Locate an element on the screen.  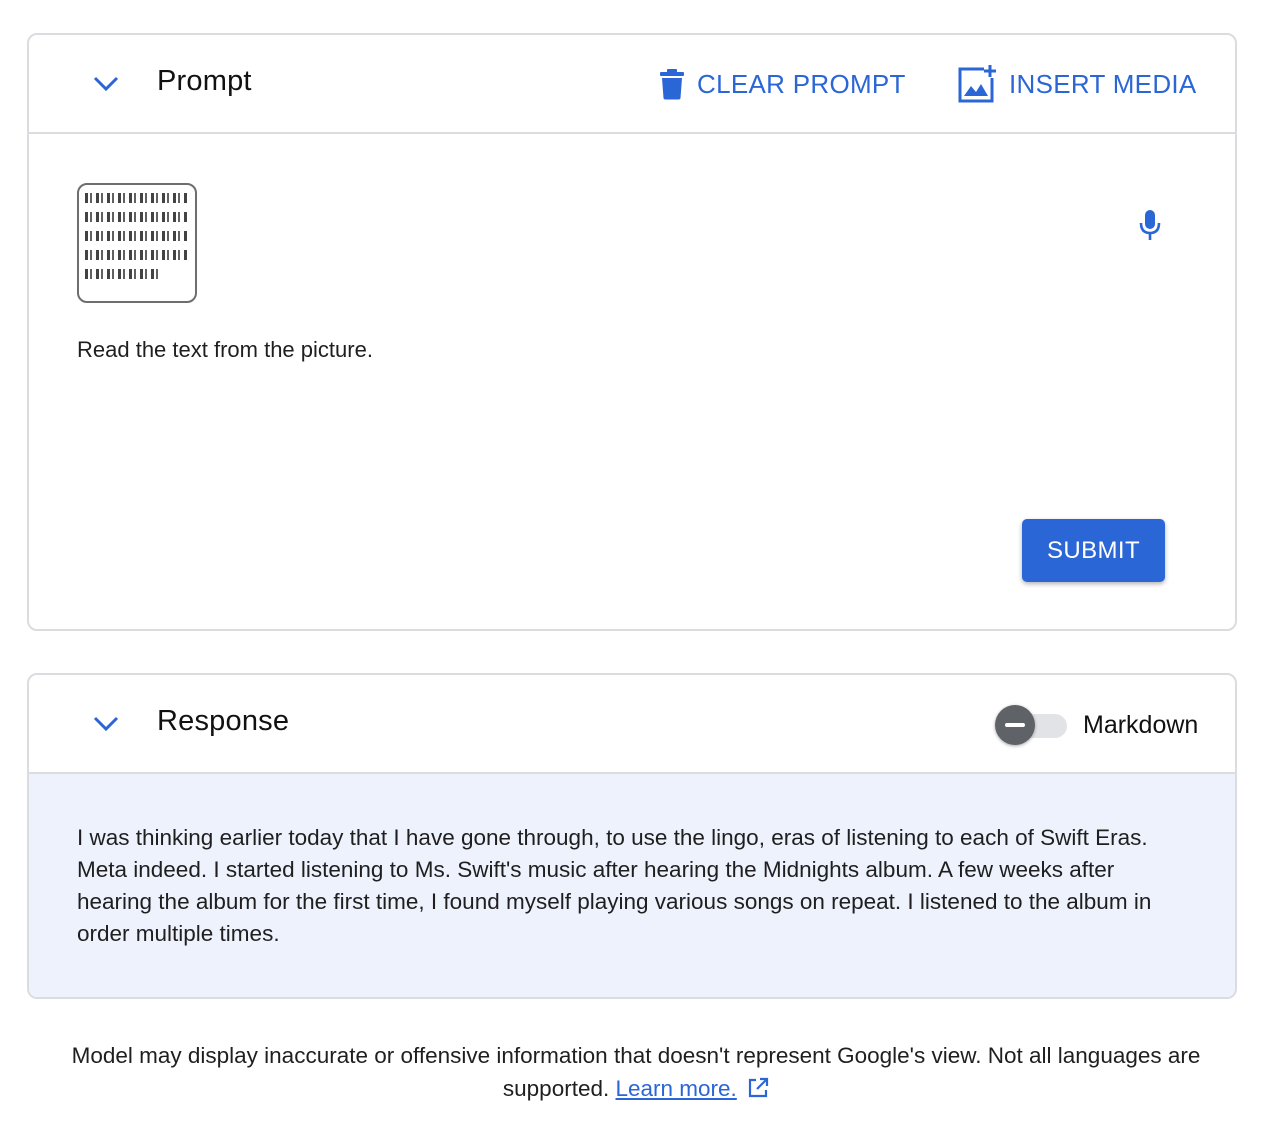
microphone-icon is located at coordinates (1150, 225).